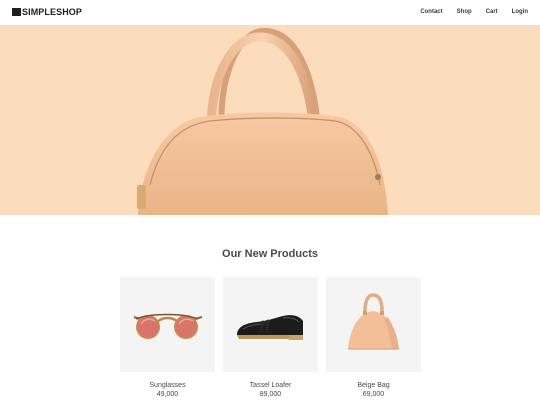  I want to click on top-navbar: SIMPLESHOP Contact Shop Cart Login, so click(270, 12).